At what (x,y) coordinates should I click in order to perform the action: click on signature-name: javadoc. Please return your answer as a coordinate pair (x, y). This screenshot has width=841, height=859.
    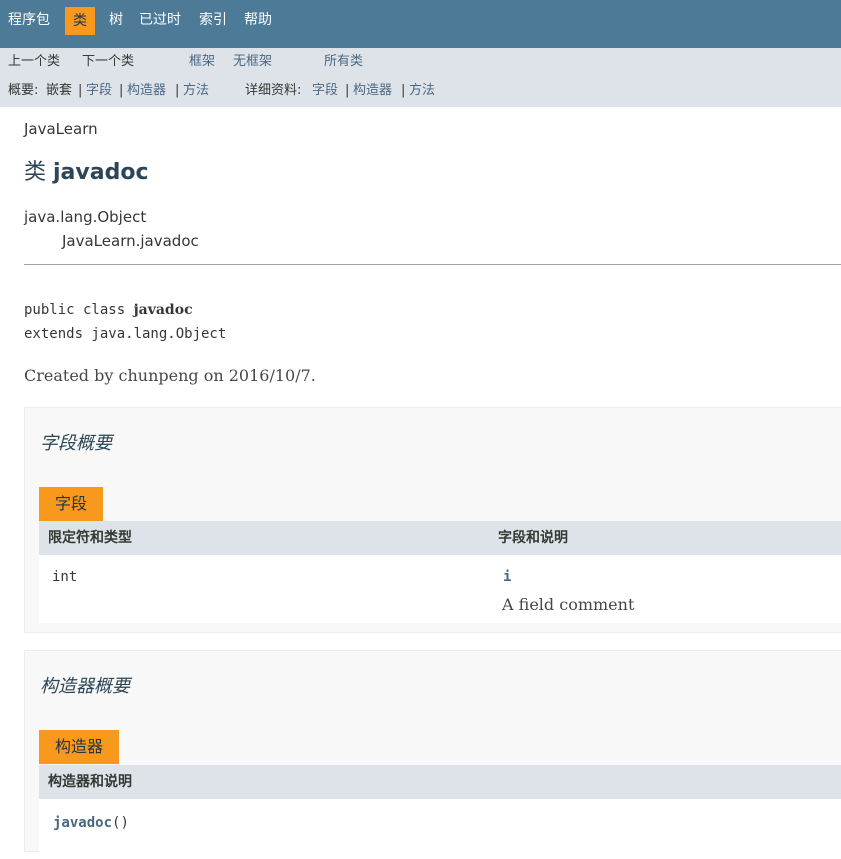
    Looking at the image, I should click on (163, 310).